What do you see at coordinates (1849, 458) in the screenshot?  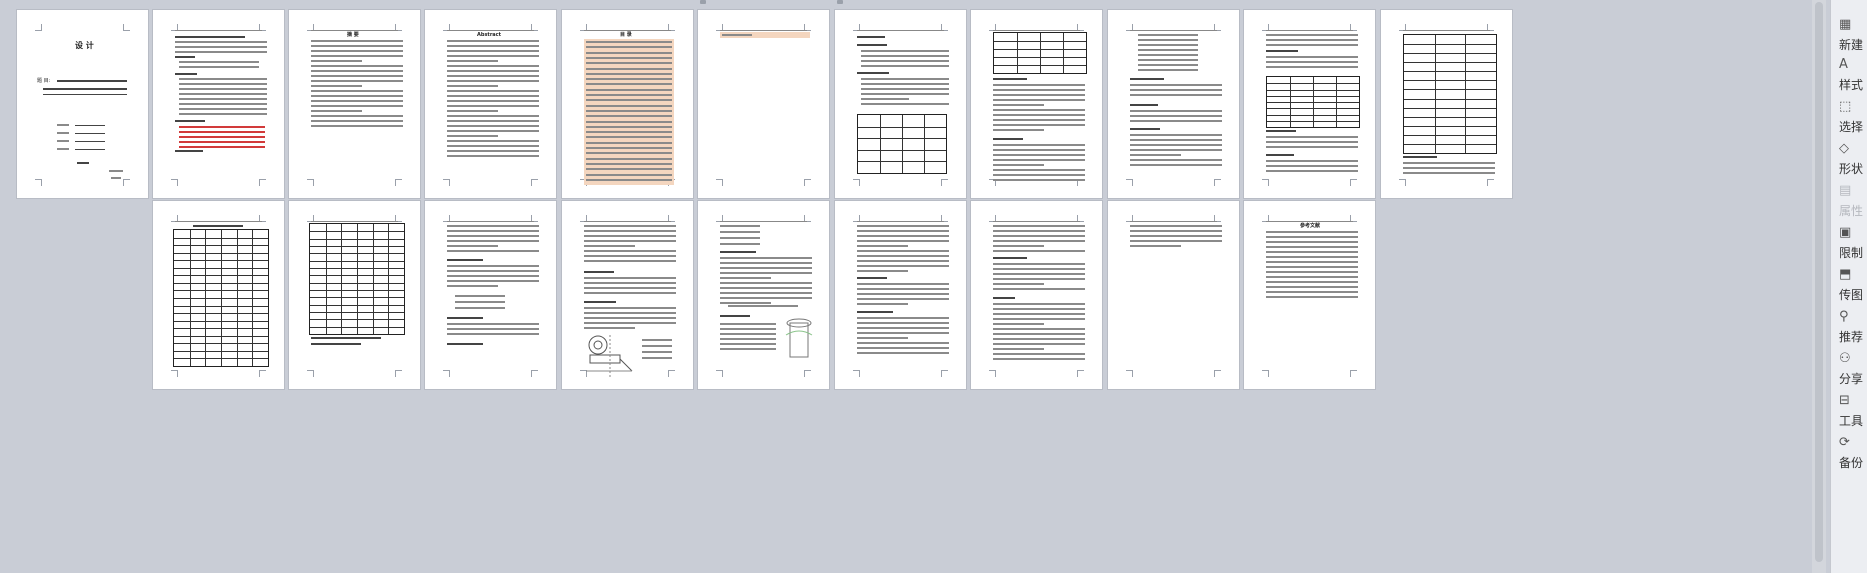 I see `sidebar-item-10: ⟳ 备份` at bounding box center [1849, 458].